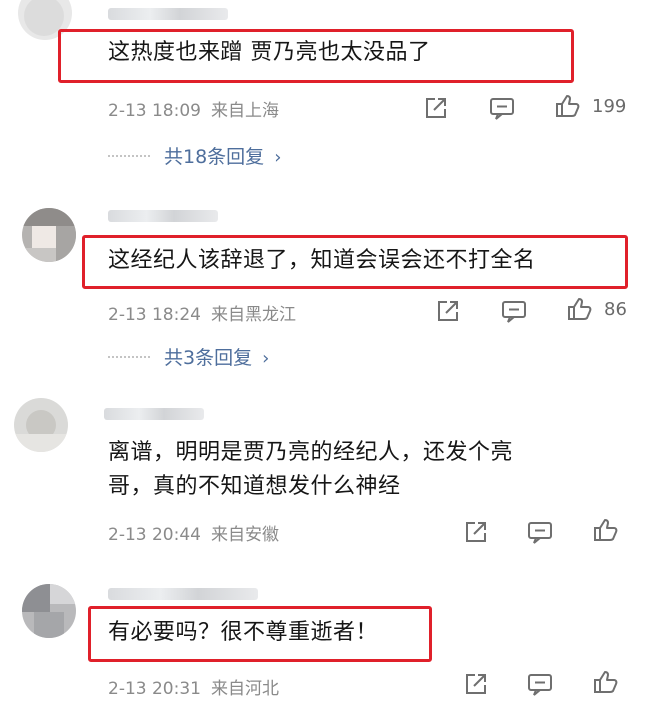  Describe the element at coordinates (243, 632) in the screenshot. I see `comment-text: 有必要吗？很不尊重逝者！` at that location.